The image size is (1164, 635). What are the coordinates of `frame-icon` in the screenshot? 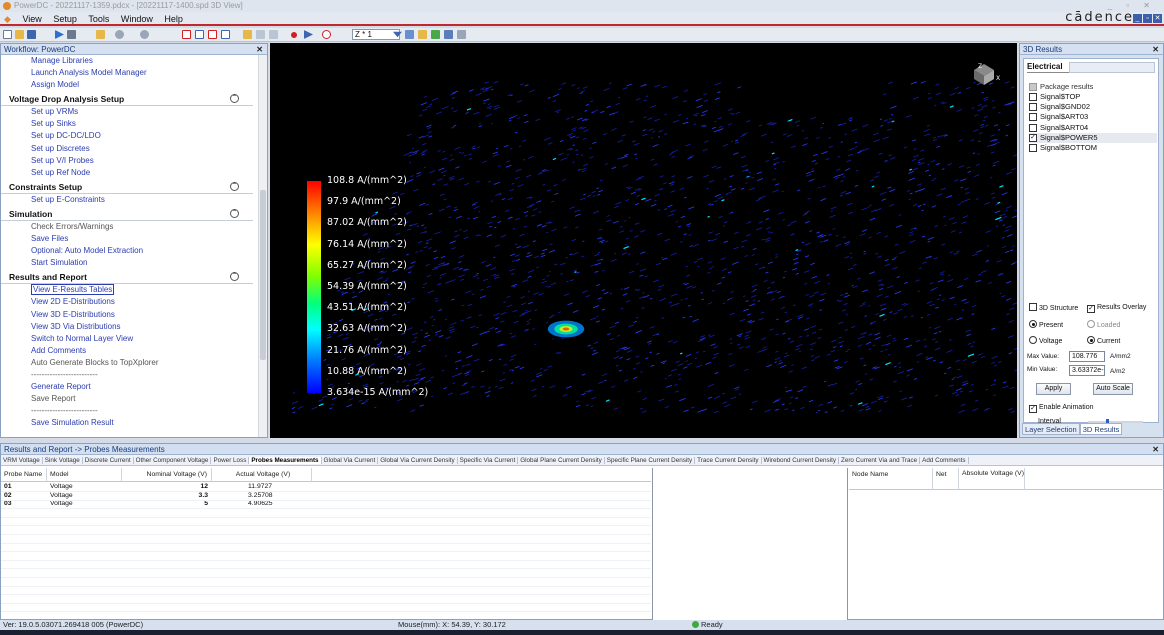 It's located at (212, 34).